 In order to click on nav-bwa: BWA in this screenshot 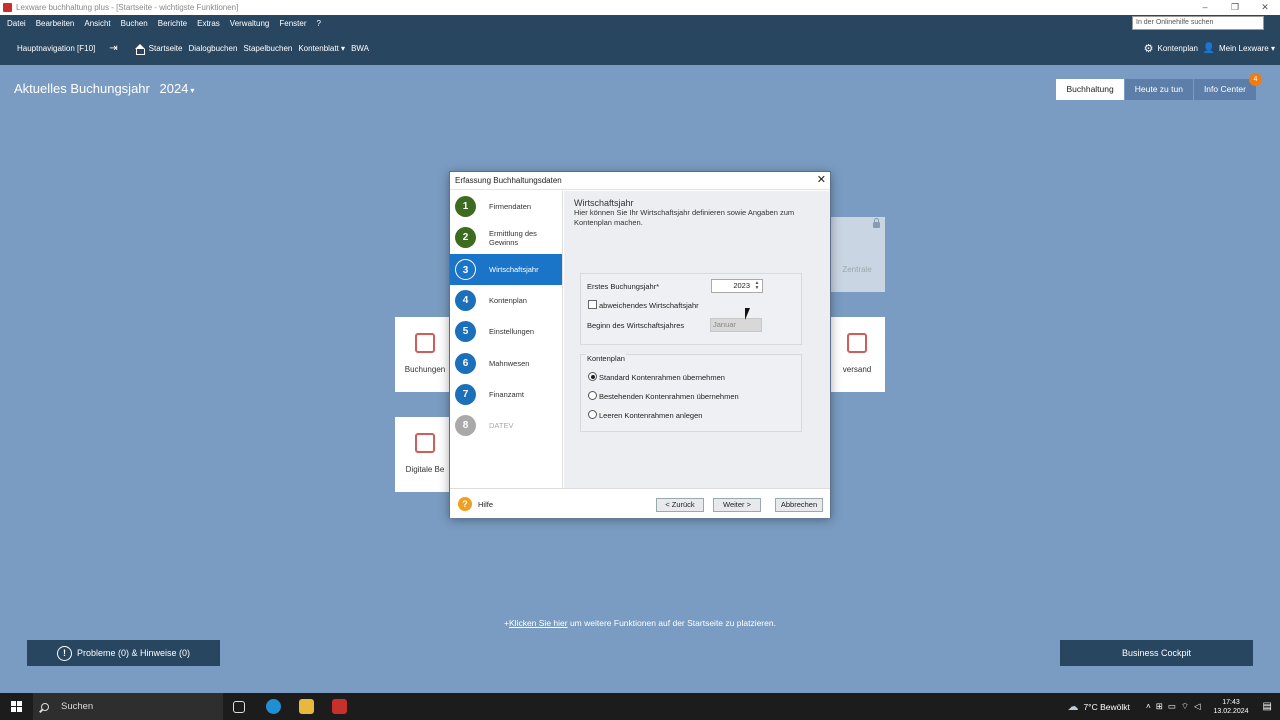, I will do `click(360, 48)`.